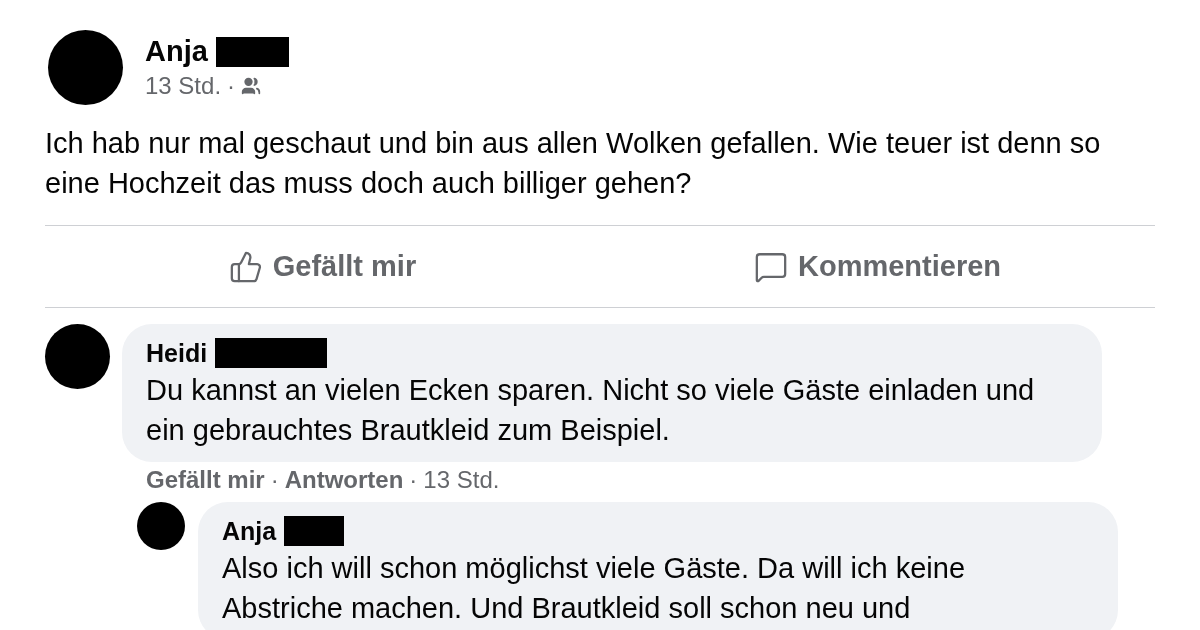 This screenshot has height=630, width=1200. What do you see at coordinates (205, 480) in the screenshot?
I see `like-link: Gefällt mir` at bounding box center [205, 480].